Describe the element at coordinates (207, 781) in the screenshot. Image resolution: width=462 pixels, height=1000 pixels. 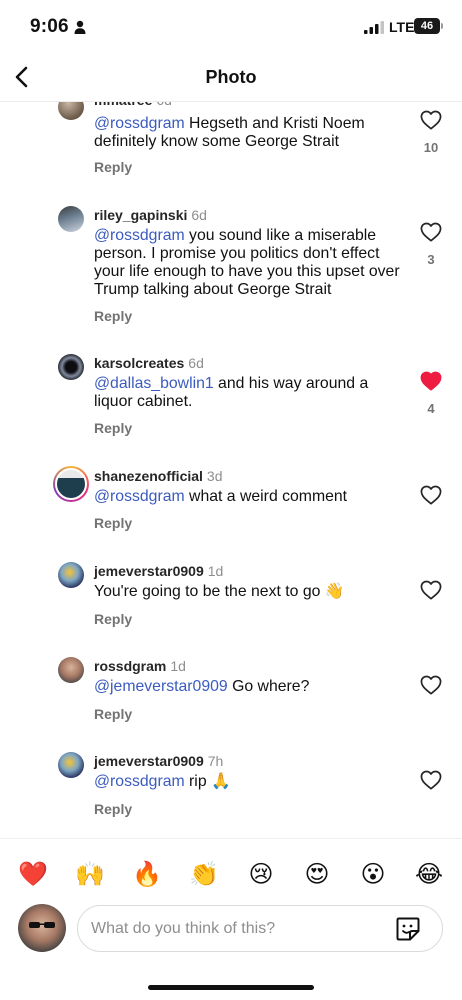
I see `comment-body: rip 🙏` at that location.